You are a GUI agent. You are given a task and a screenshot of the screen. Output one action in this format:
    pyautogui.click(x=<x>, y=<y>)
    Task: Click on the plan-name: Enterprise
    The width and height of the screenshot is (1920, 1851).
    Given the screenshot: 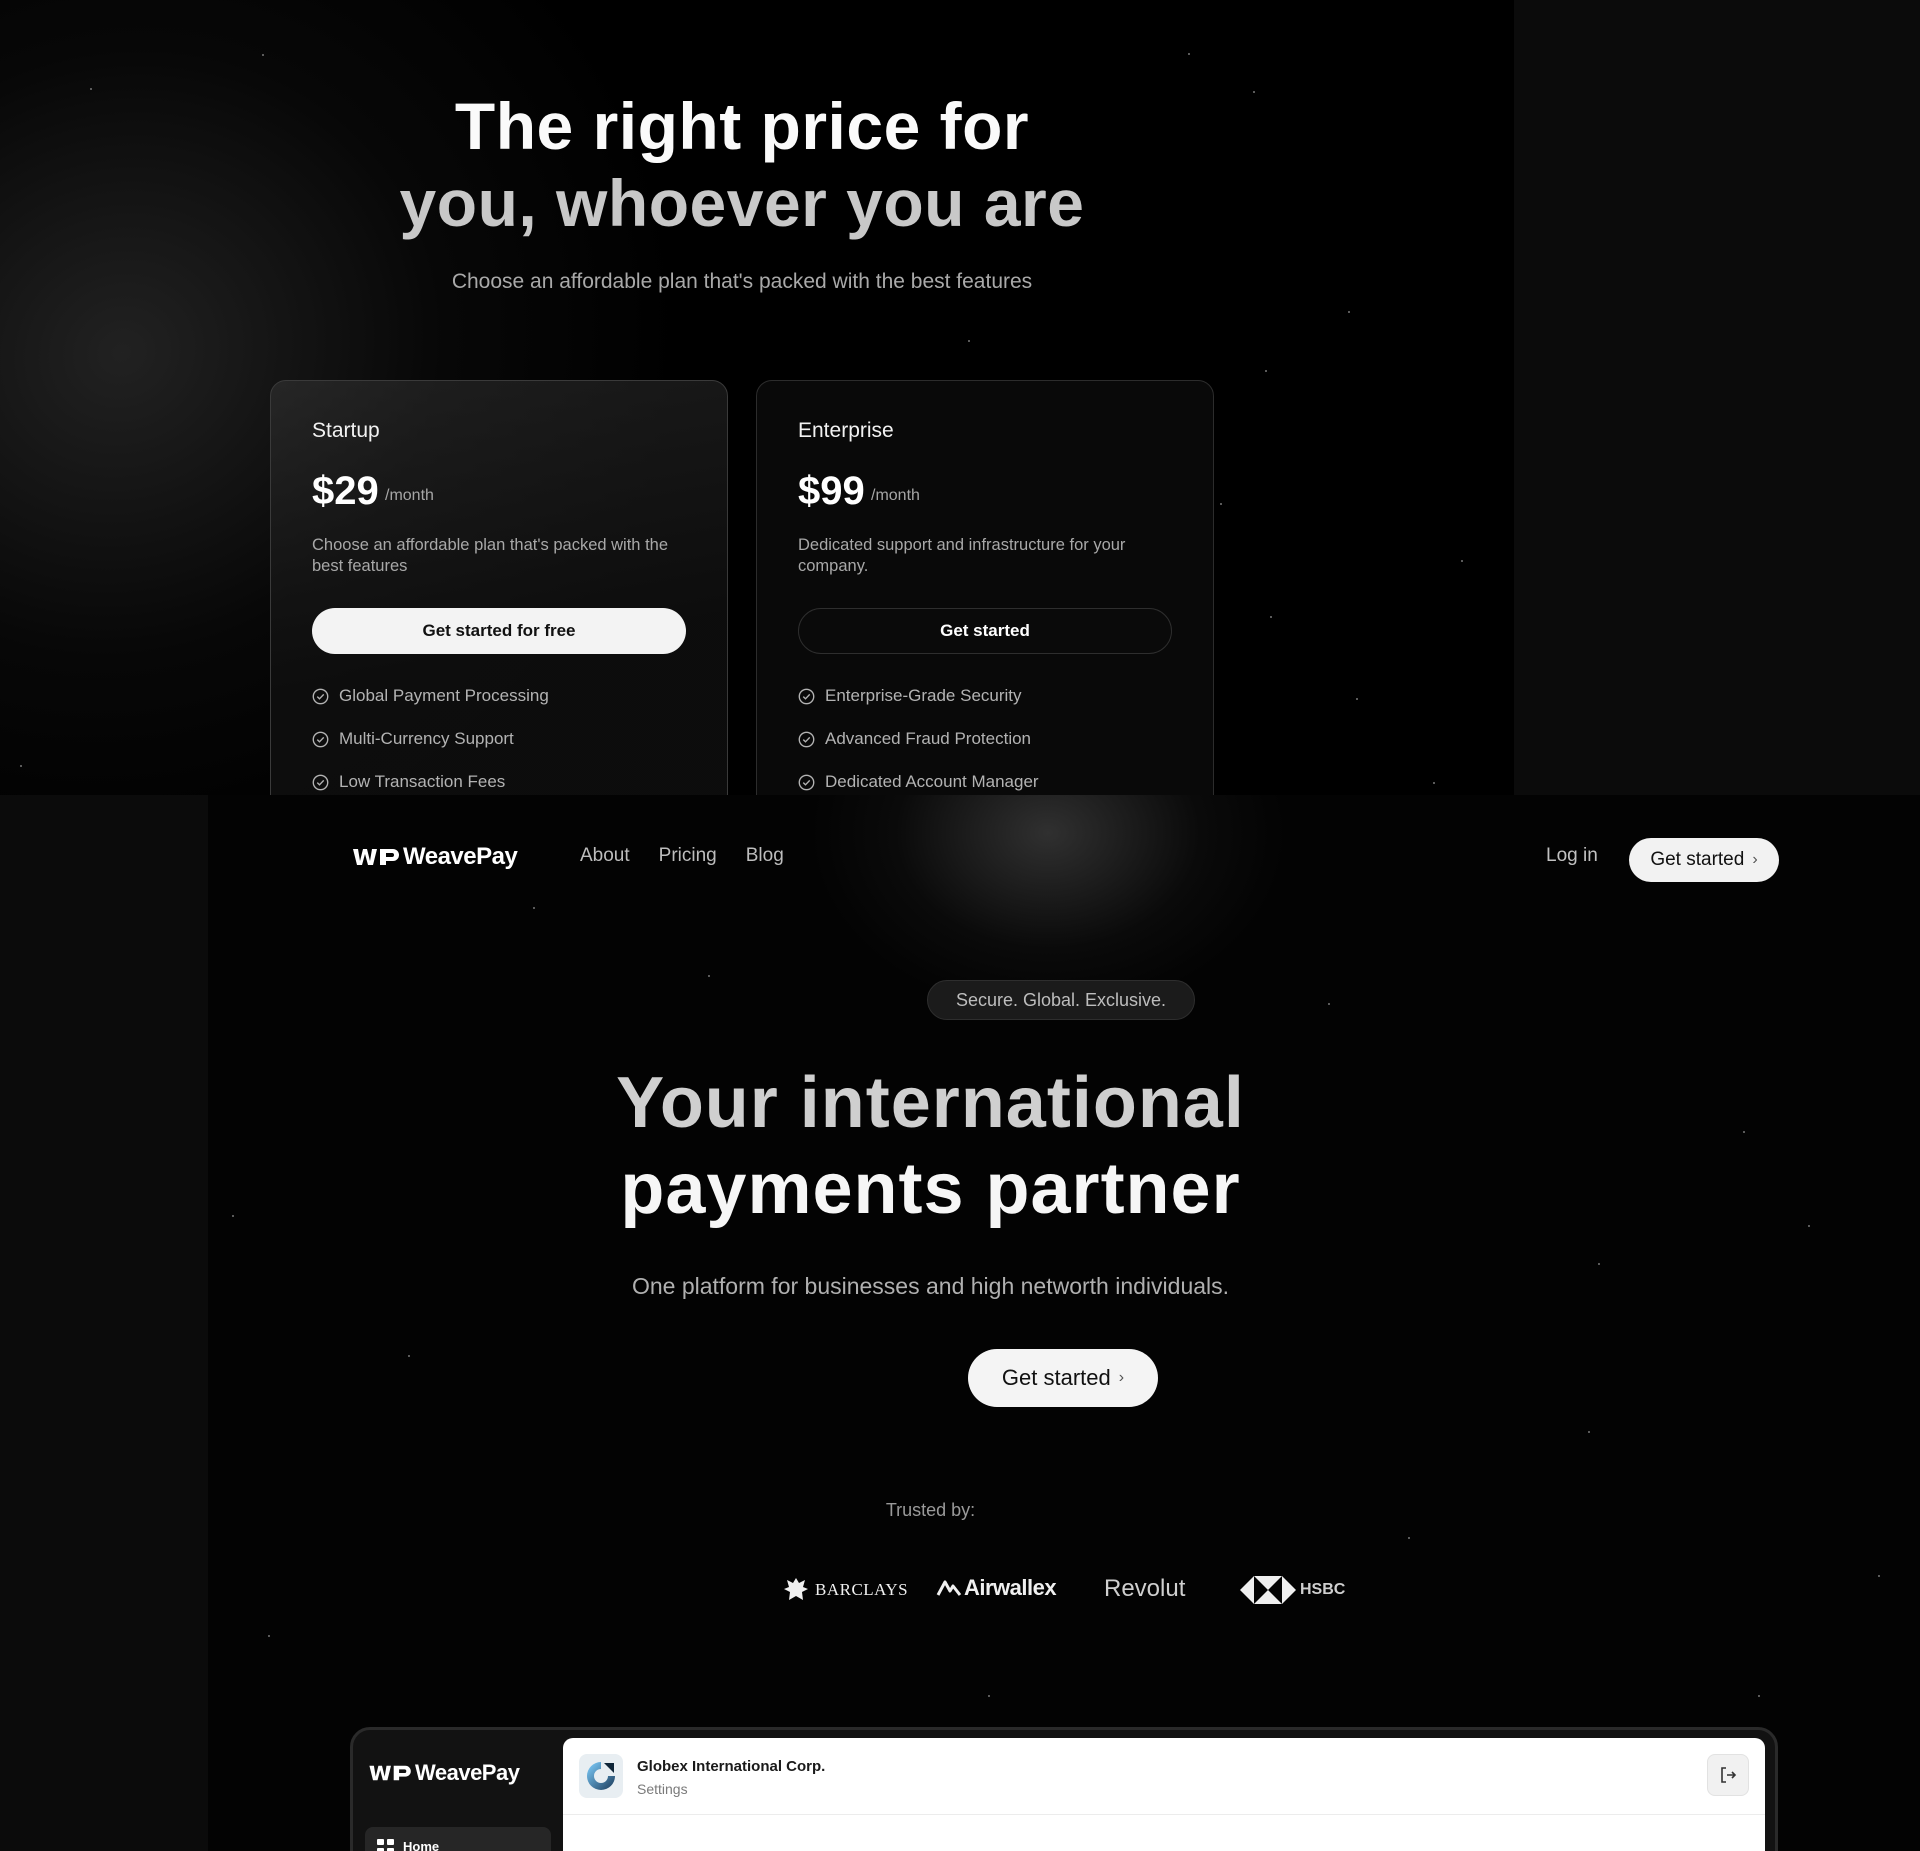 What is the action you would take?
    pyautogui.click(x=846, y=430)
    